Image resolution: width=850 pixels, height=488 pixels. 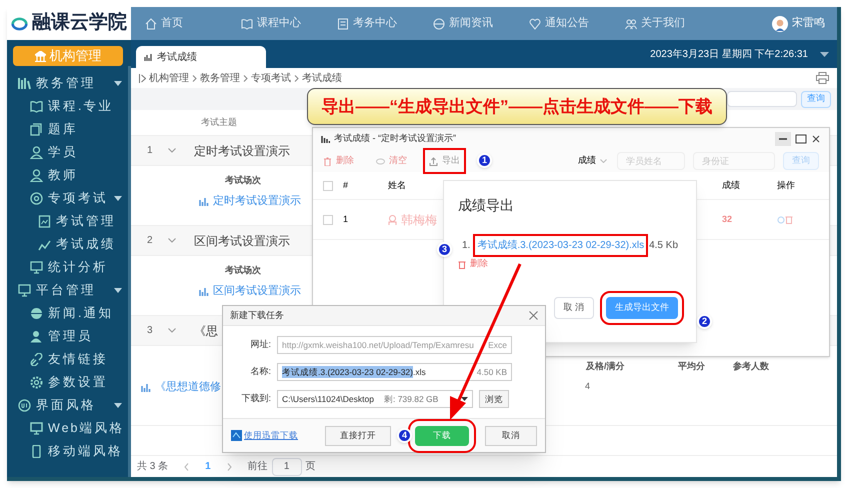 I want to click on admin-icon, so click(x=36, y=336).